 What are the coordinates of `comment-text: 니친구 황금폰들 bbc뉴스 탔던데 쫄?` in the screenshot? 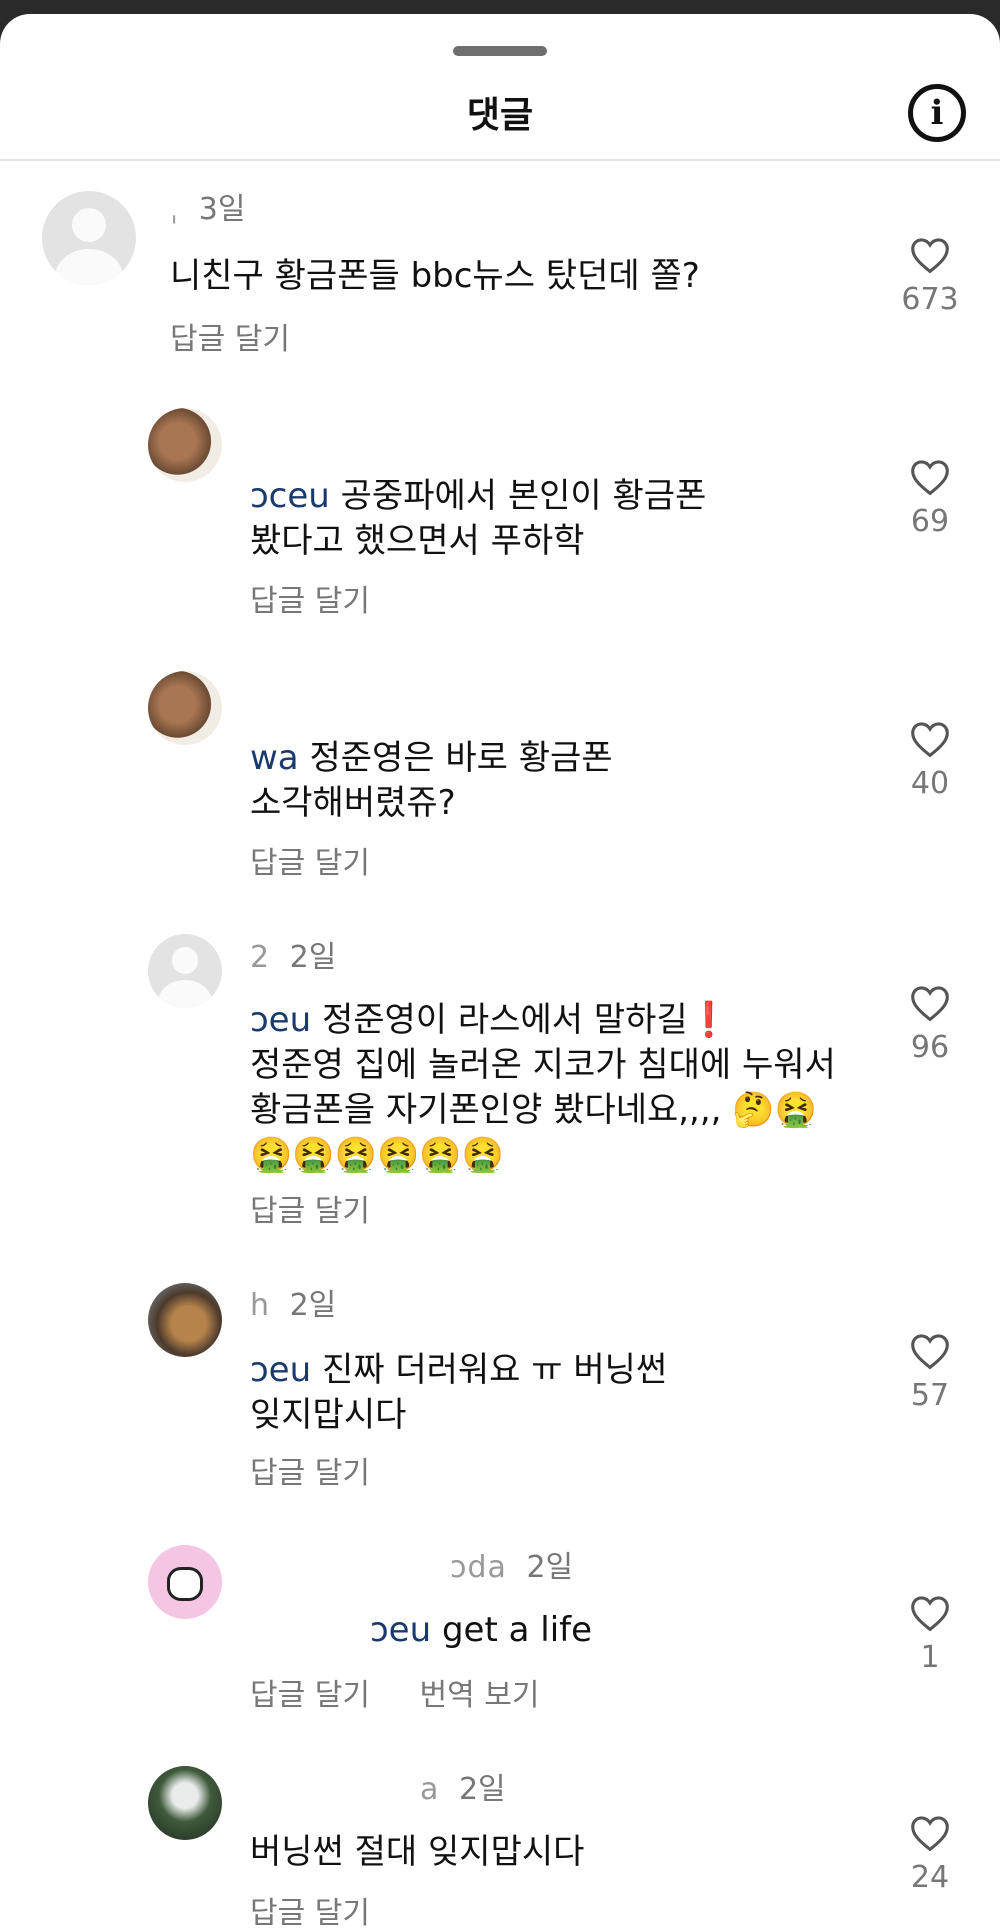 It's located at (435, 276).